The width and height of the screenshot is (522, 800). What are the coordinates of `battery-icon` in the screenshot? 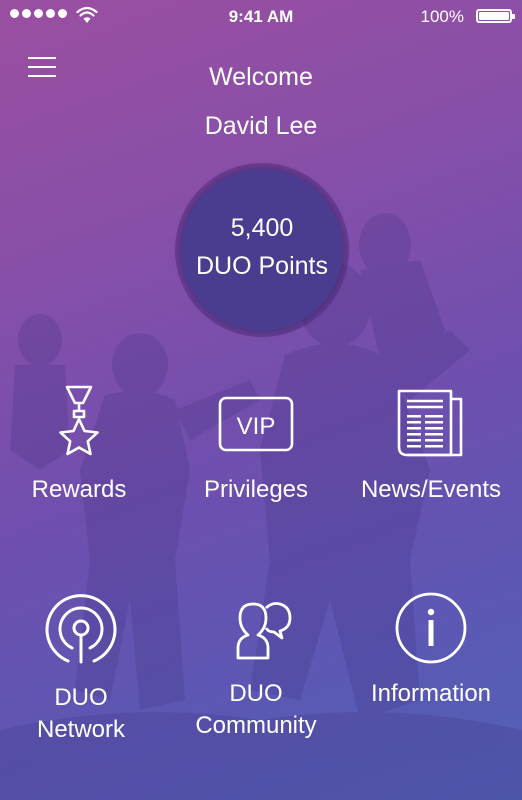 It's located at (495, 16).